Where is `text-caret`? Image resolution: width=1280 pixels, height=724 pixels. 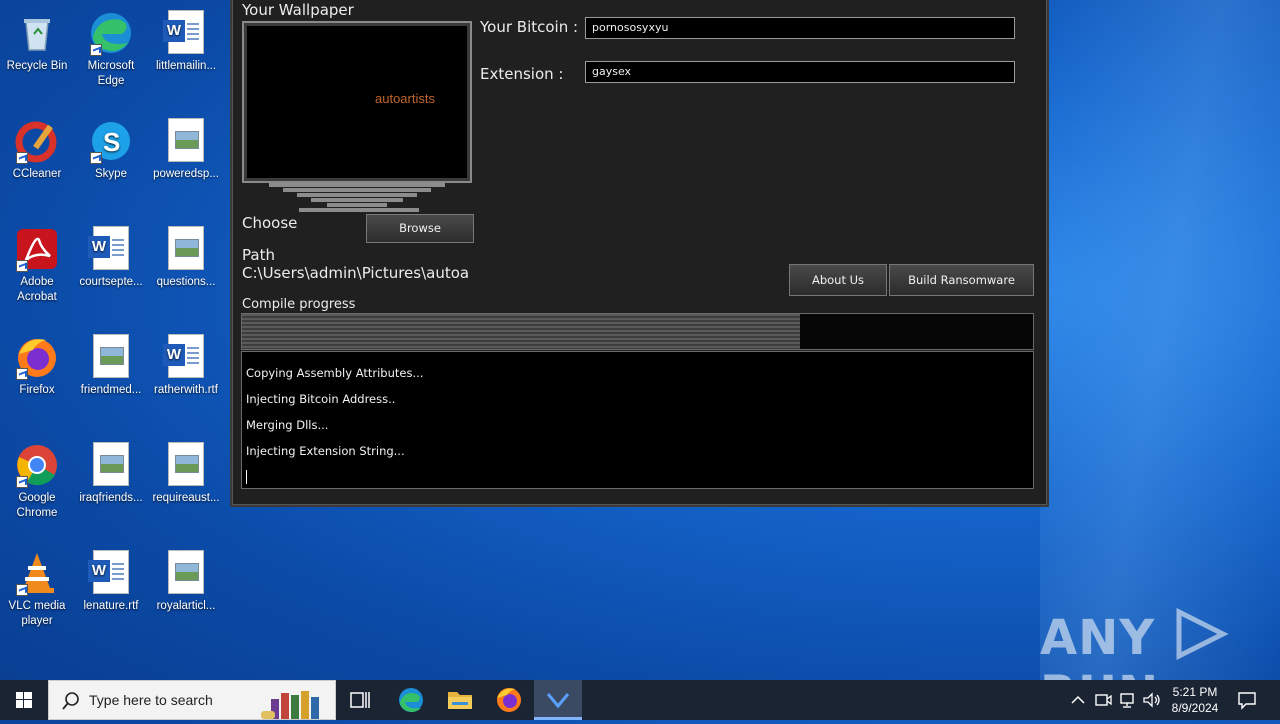
text-caret is located at coordinates (246, 477).